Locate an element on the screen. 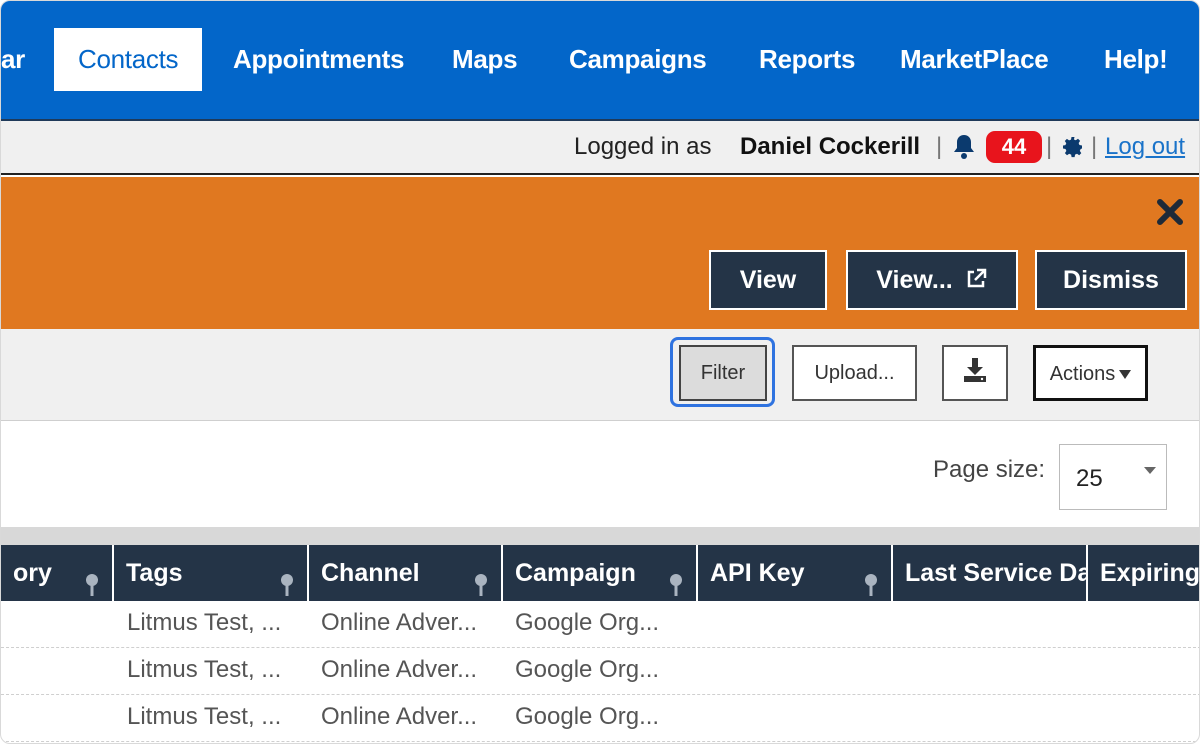 This screenshot has height=744, width=1200. column-label: Campaign is located at coordinates (575, 573).